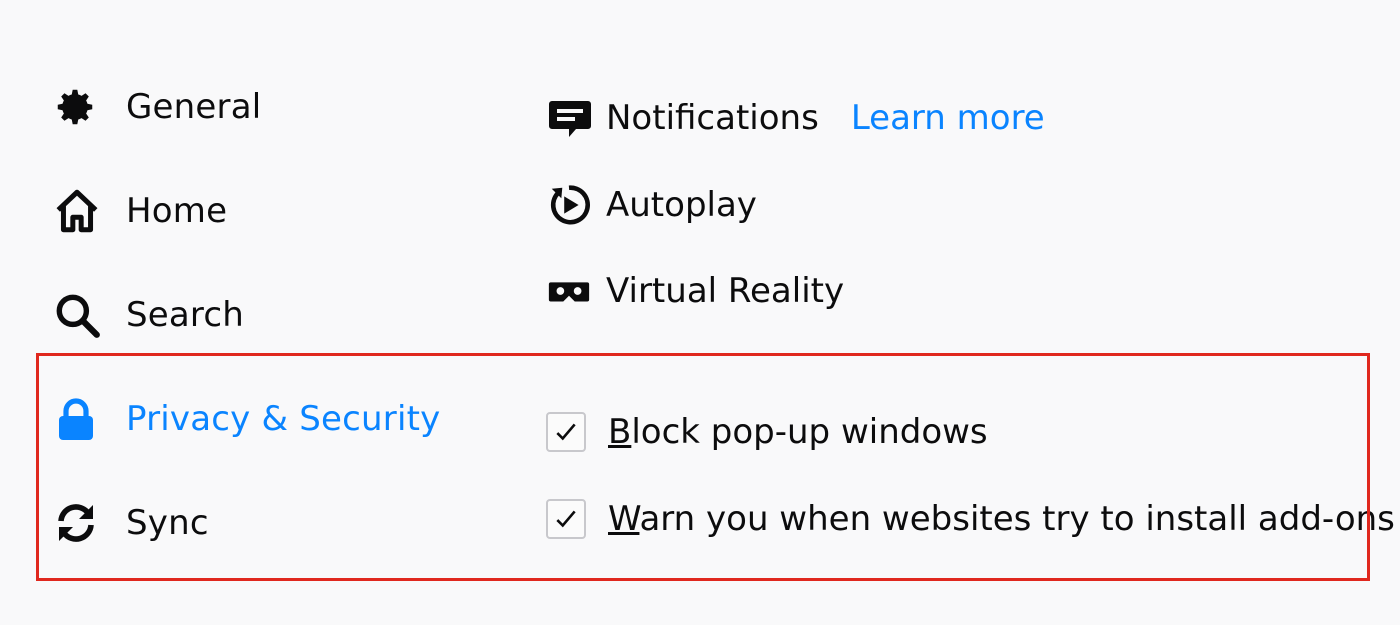 Image resolution: width=1400 pixels, height=625 pixels. What do you see at coordinates (177, 211) in the screenshot?
I see `sidebar-item-label: Home` at bounding box center [177, 211].